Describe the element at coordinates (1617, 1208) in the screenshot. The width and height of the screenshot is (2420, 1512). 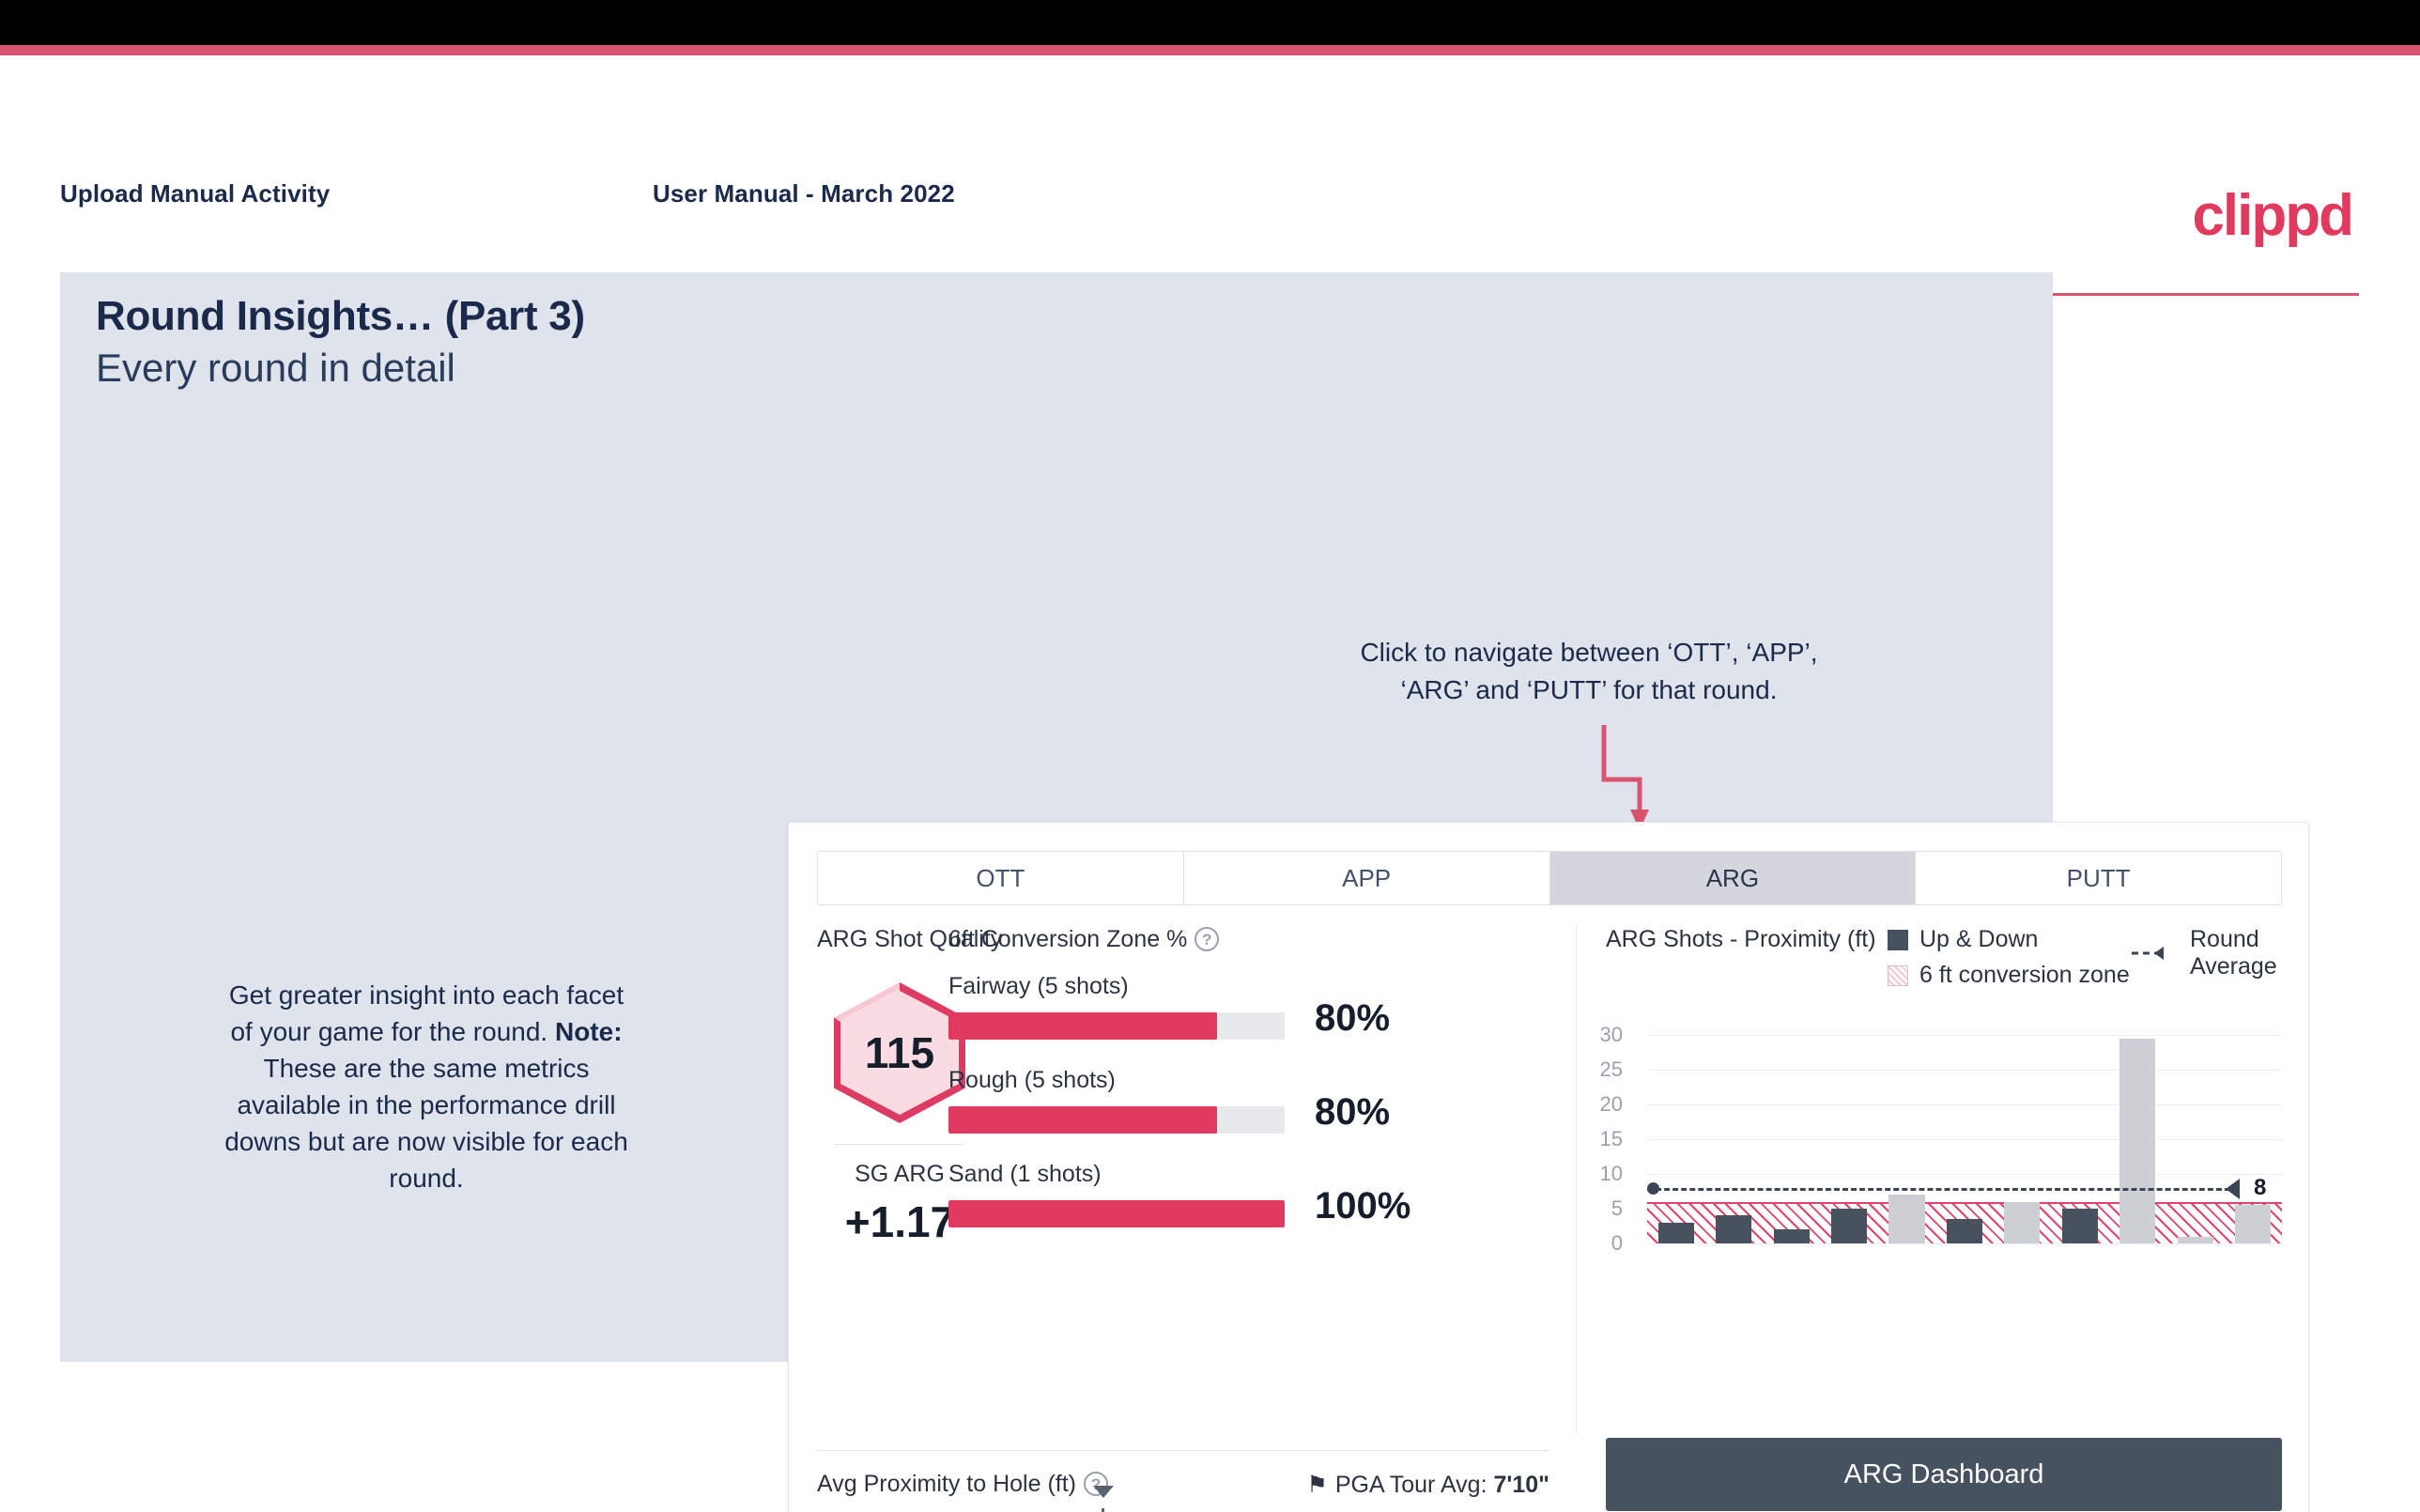
I see `y-axis-tick-label: 5` at that location.